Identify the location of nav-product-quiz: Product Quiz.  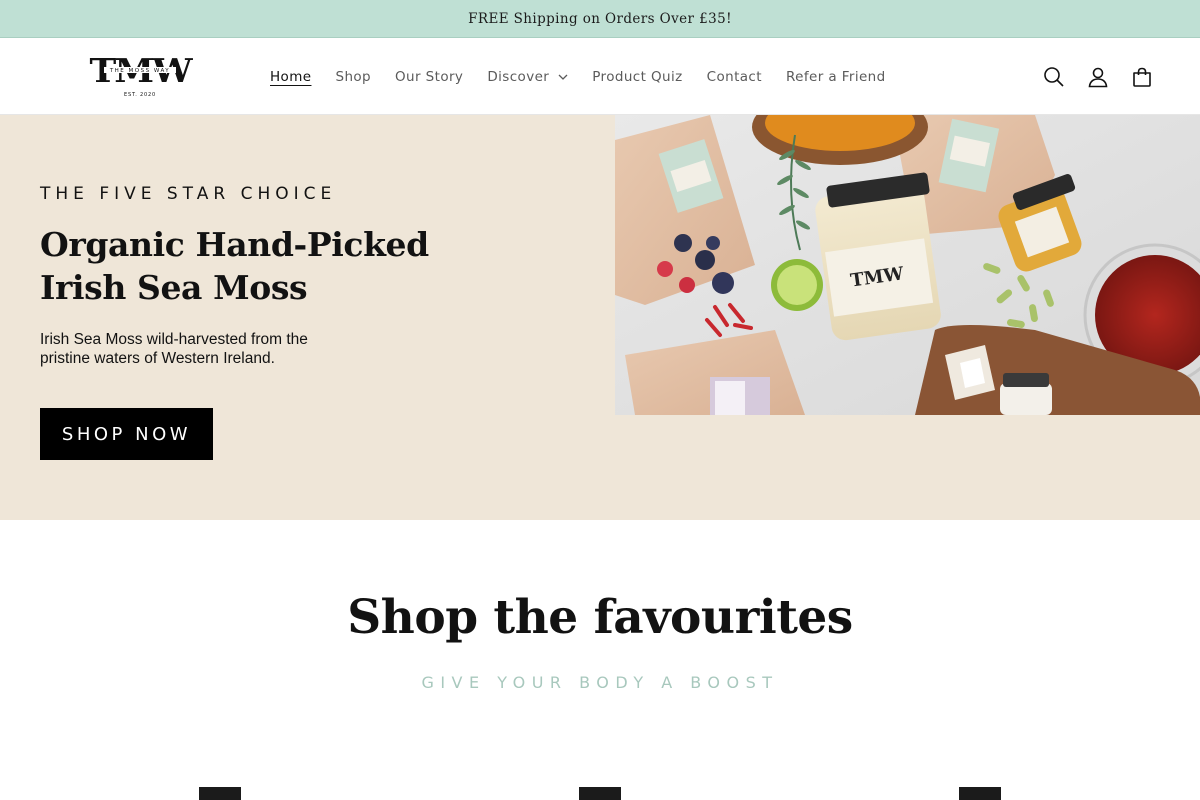
(637, 77).